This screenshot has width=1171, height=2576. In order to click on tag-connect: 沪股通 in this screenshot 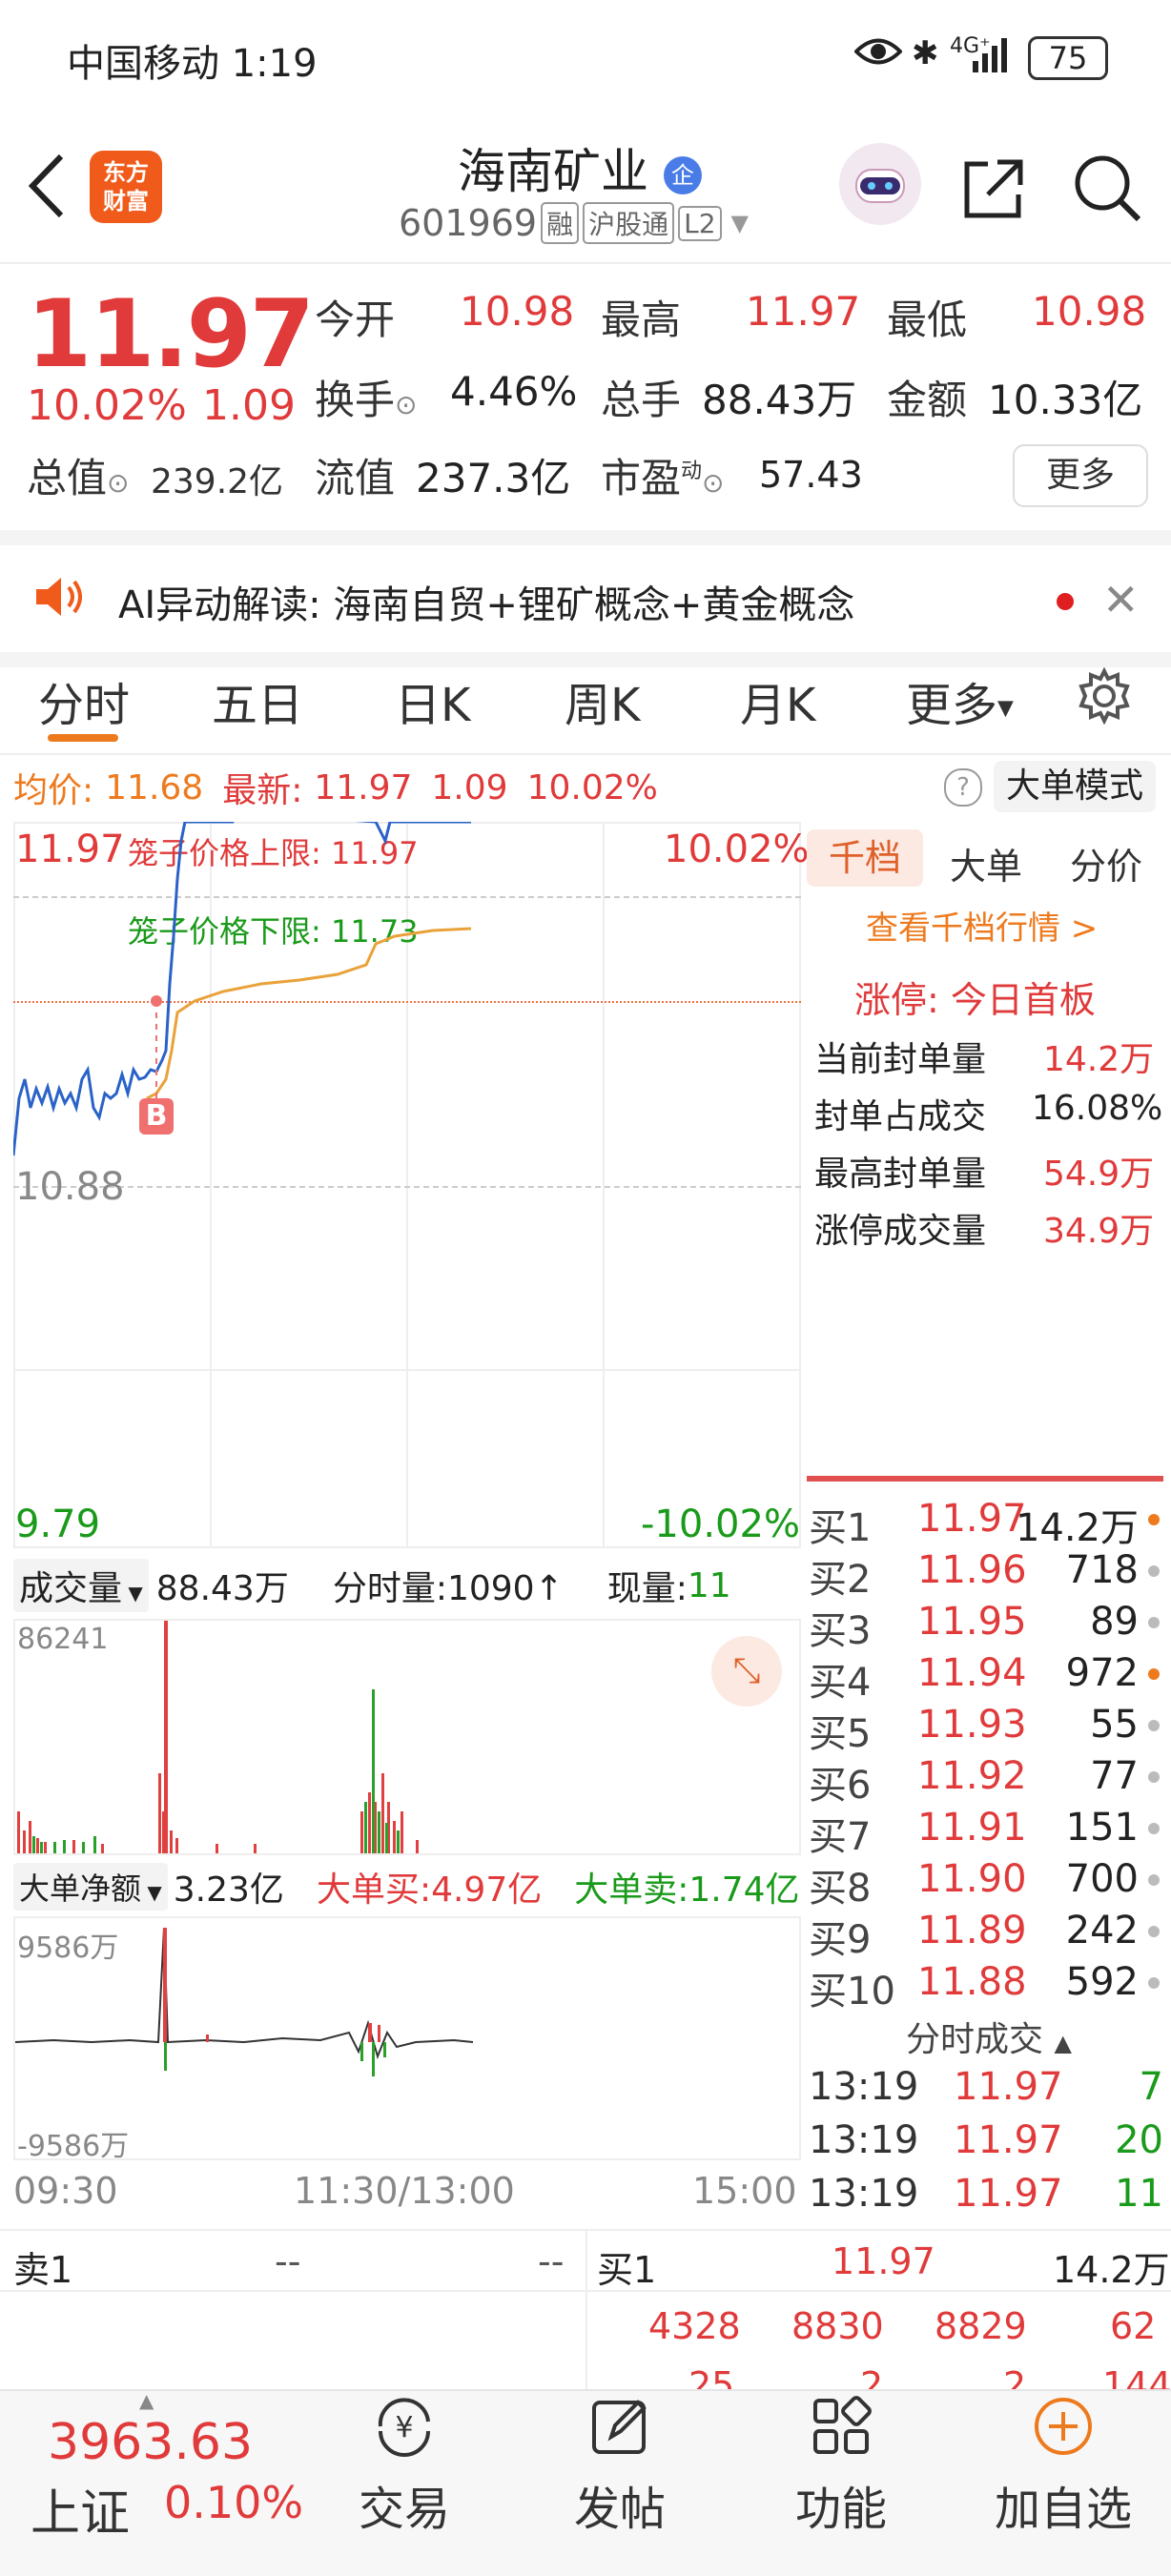, I will do `click(629, 223)`.